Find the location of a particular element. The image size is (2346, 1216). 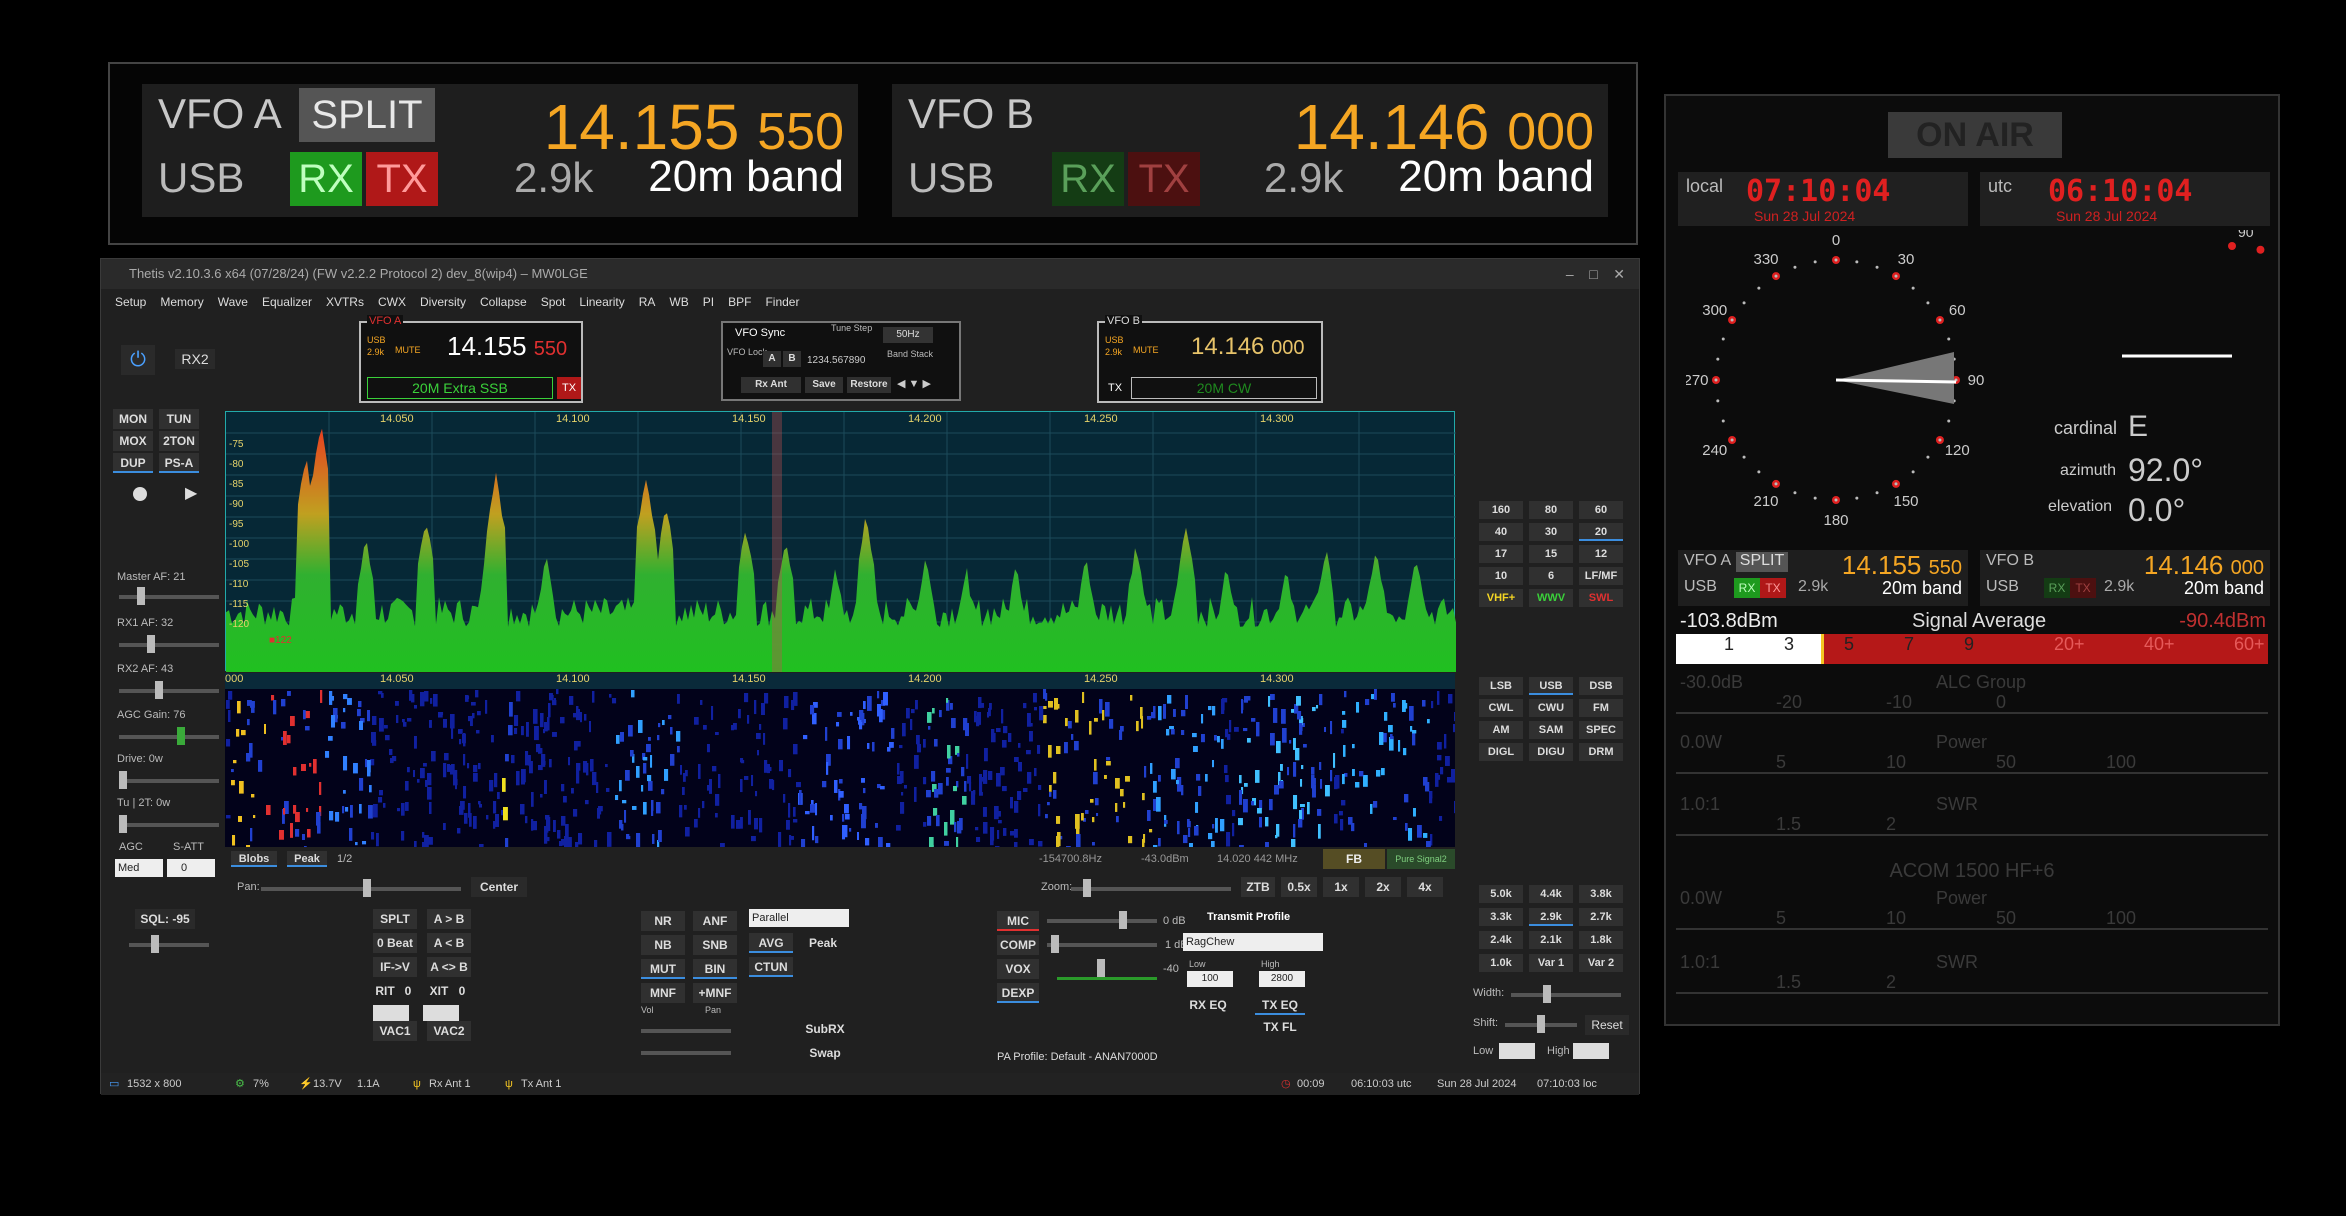

vfo-lock-a: A is located at coordinates (772, 359).